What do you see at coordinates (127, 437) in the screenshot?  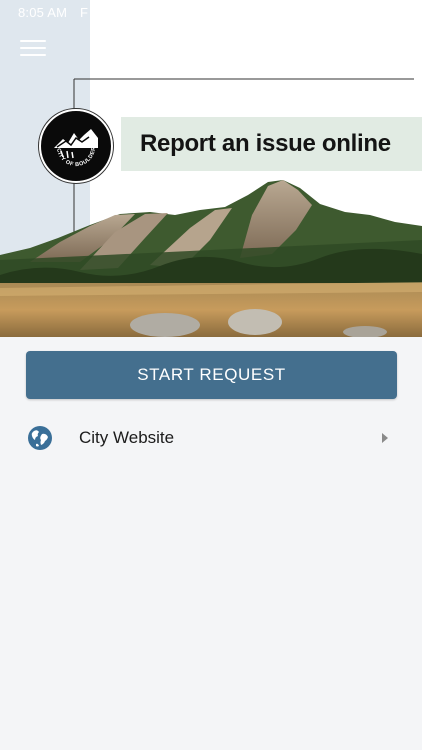 I see `city-website-label: City Website` at bounding box center [127, 437].